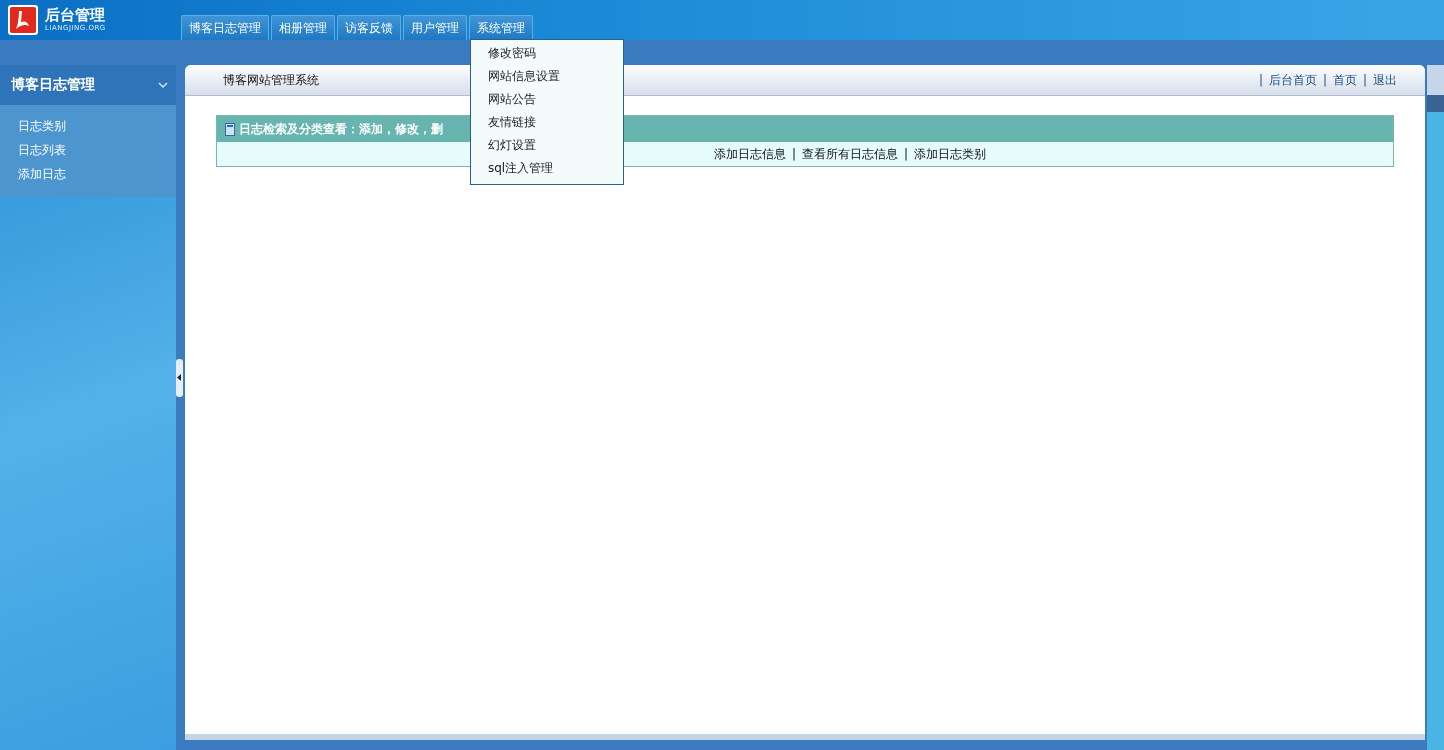 The width and height of the screenshot is (1444, 750). Describe the element at coordinates (162, 85) in the screenshot. I see `chevron-down-icon` at that location.